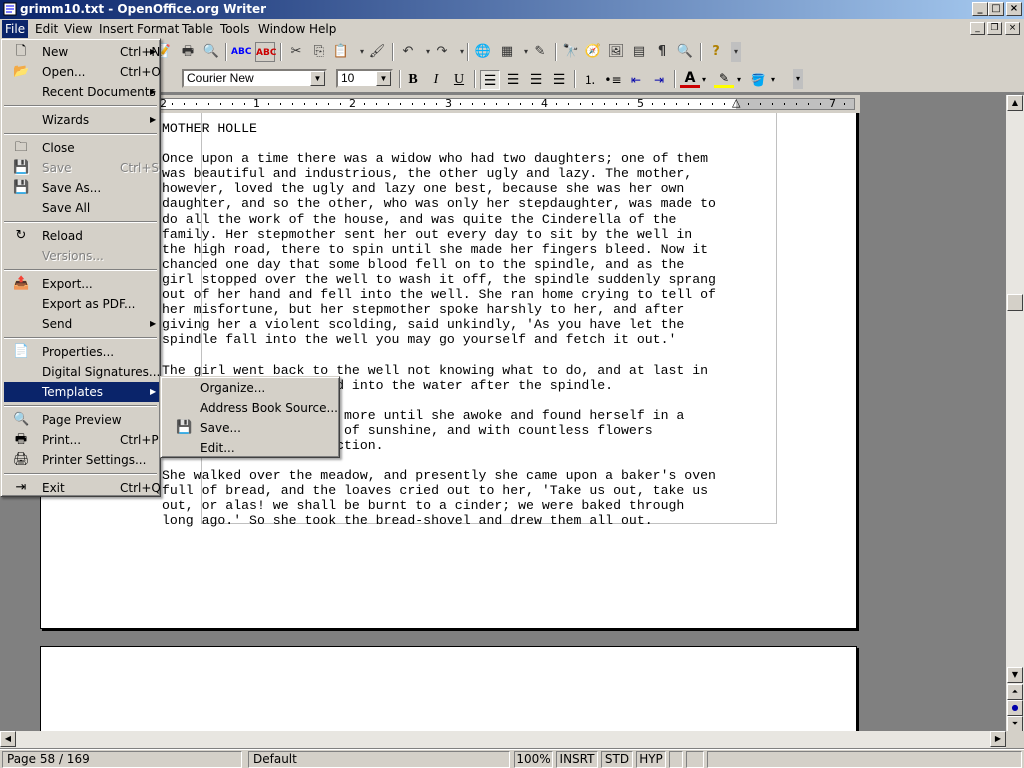 The image size is (1024, 768). Describe the element at coordinates (639, 52) in the screenshot. I see `data-sources-icon: ▤` at that location.